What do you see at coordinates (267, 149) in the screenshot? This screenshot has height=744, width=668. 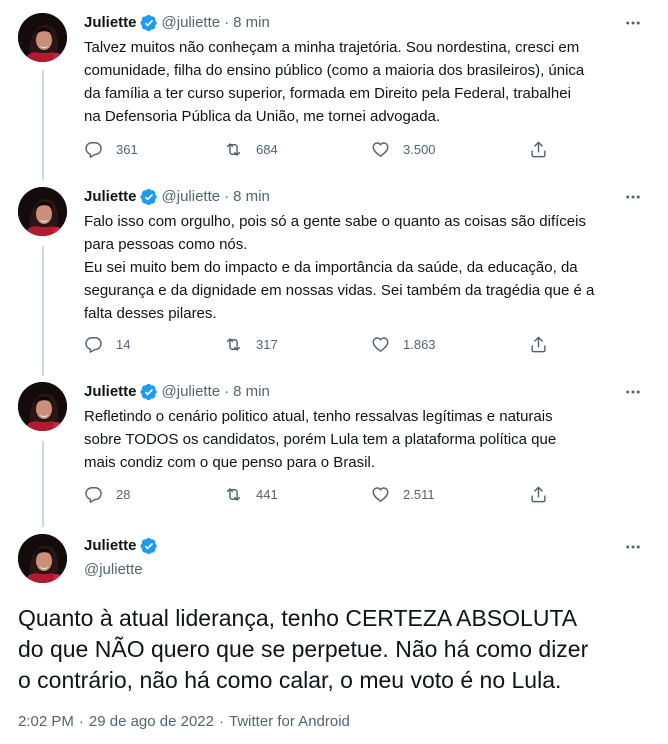 I see `retweet-count: 684` at bounding box center [267, 149].